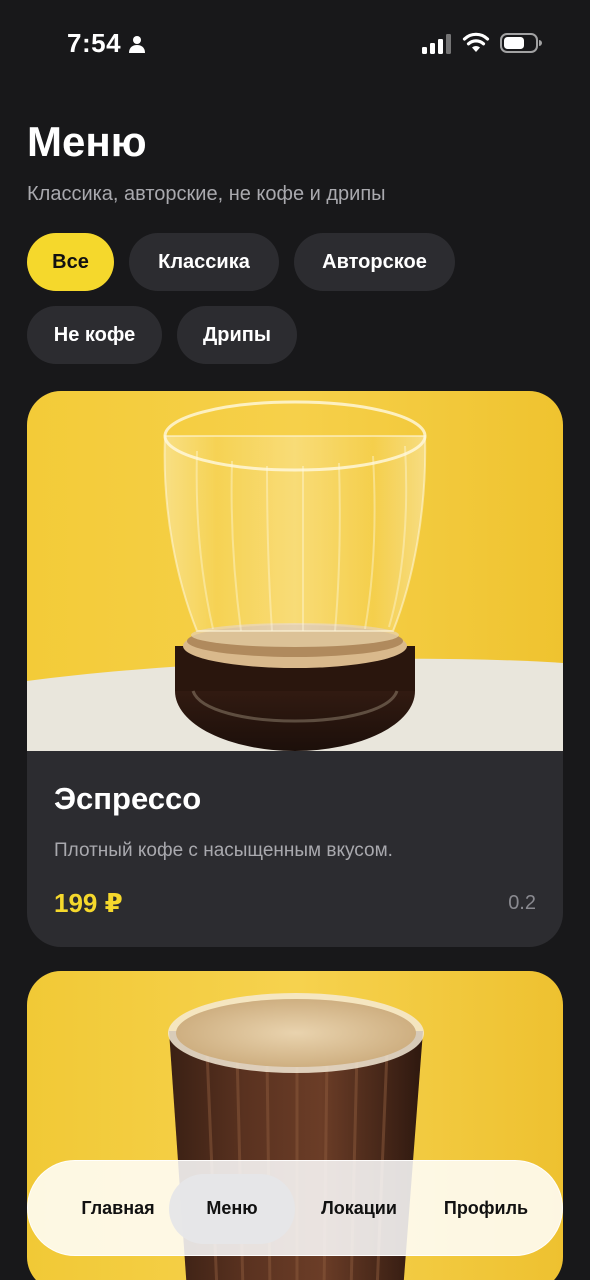  What do you see at coordinates (374, 262) in the screenshot?
I see `filter-chip-signature: Авторское` at bounding box center [374, 262].